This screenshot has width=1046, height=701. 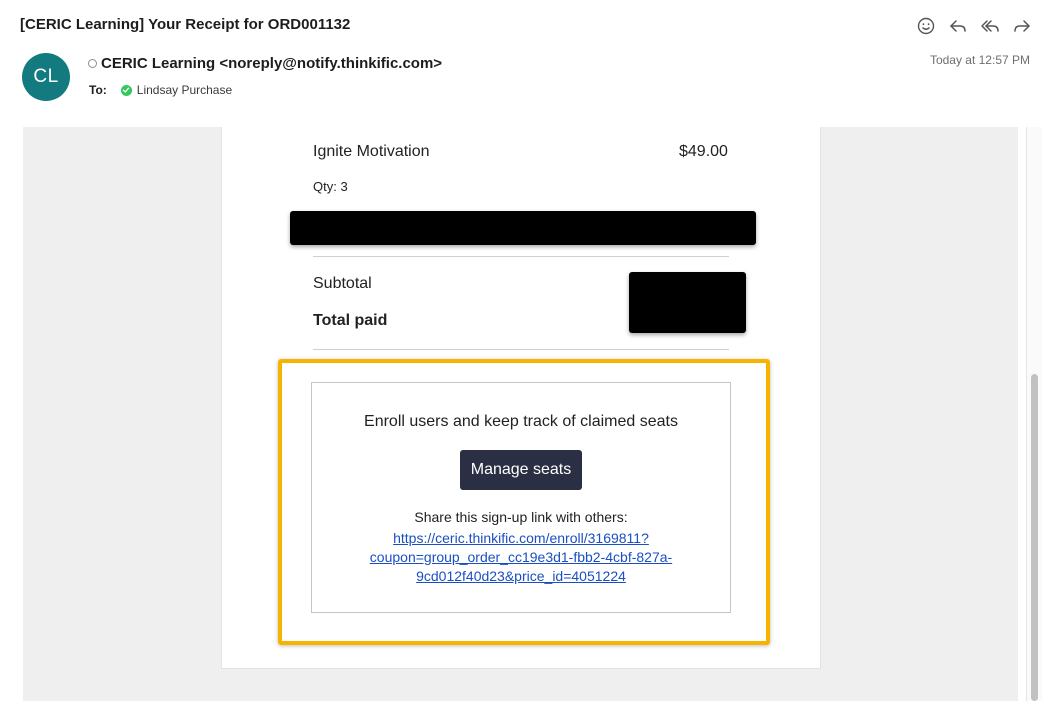 I want to click on item-name: Ignite Motivation, so click(x=371, y=151).